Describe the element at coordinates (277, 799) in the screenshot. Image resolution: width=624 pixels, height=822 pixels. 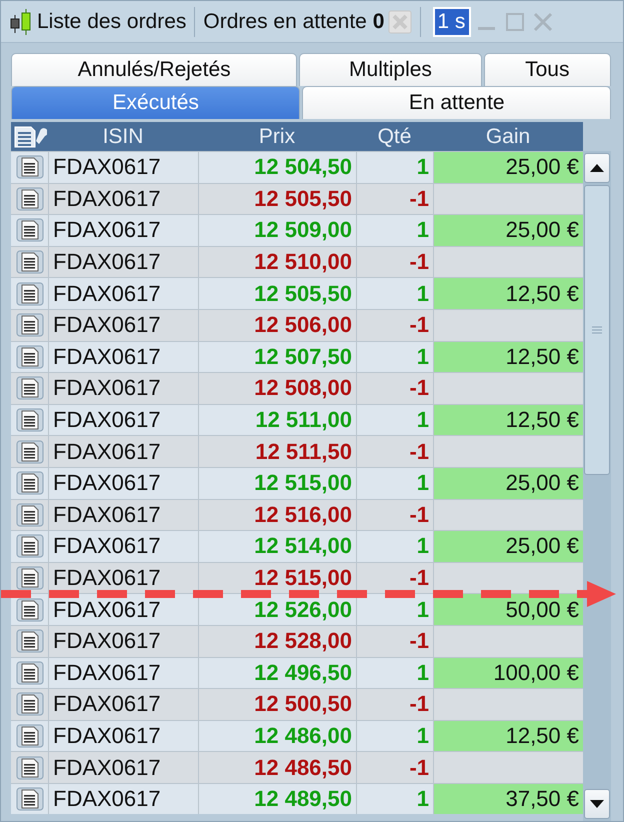
I see `table-cell: 12 489,50` at that location.